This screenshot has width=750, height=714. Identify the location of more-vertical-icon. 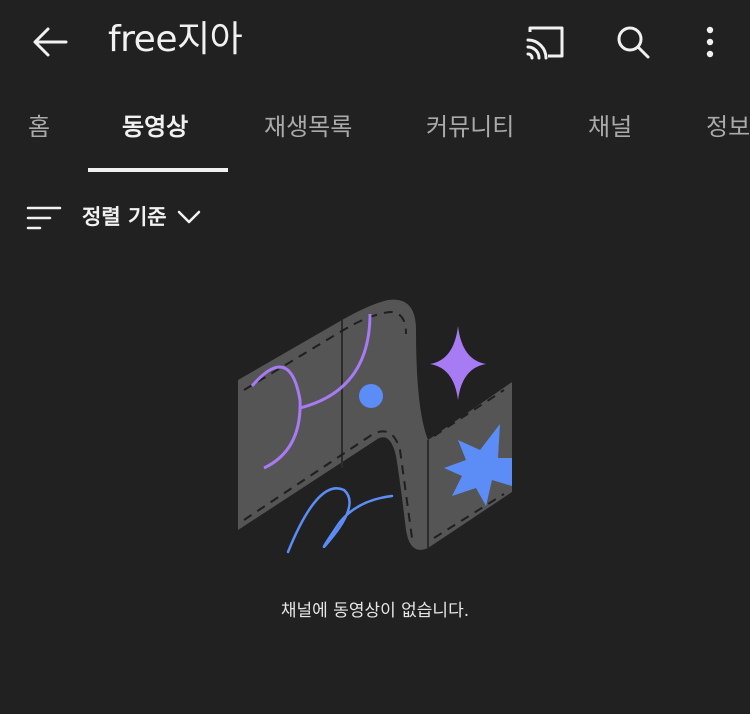
(710, 42).